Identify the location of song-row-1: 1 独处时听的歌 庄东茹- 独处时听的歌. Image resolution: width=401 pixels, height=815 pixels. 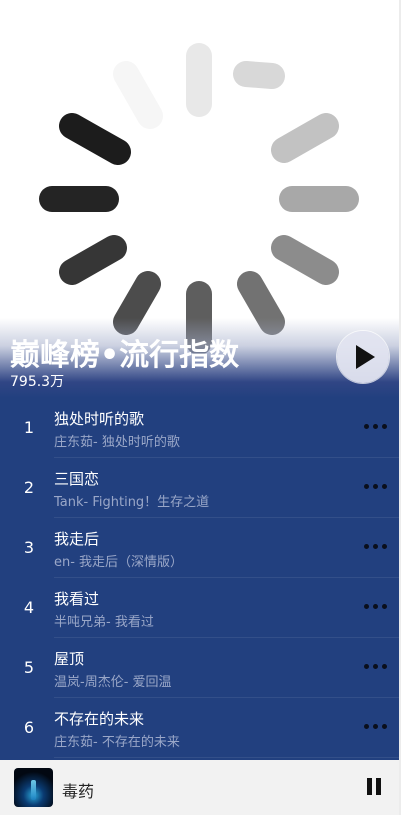
(199, 428).